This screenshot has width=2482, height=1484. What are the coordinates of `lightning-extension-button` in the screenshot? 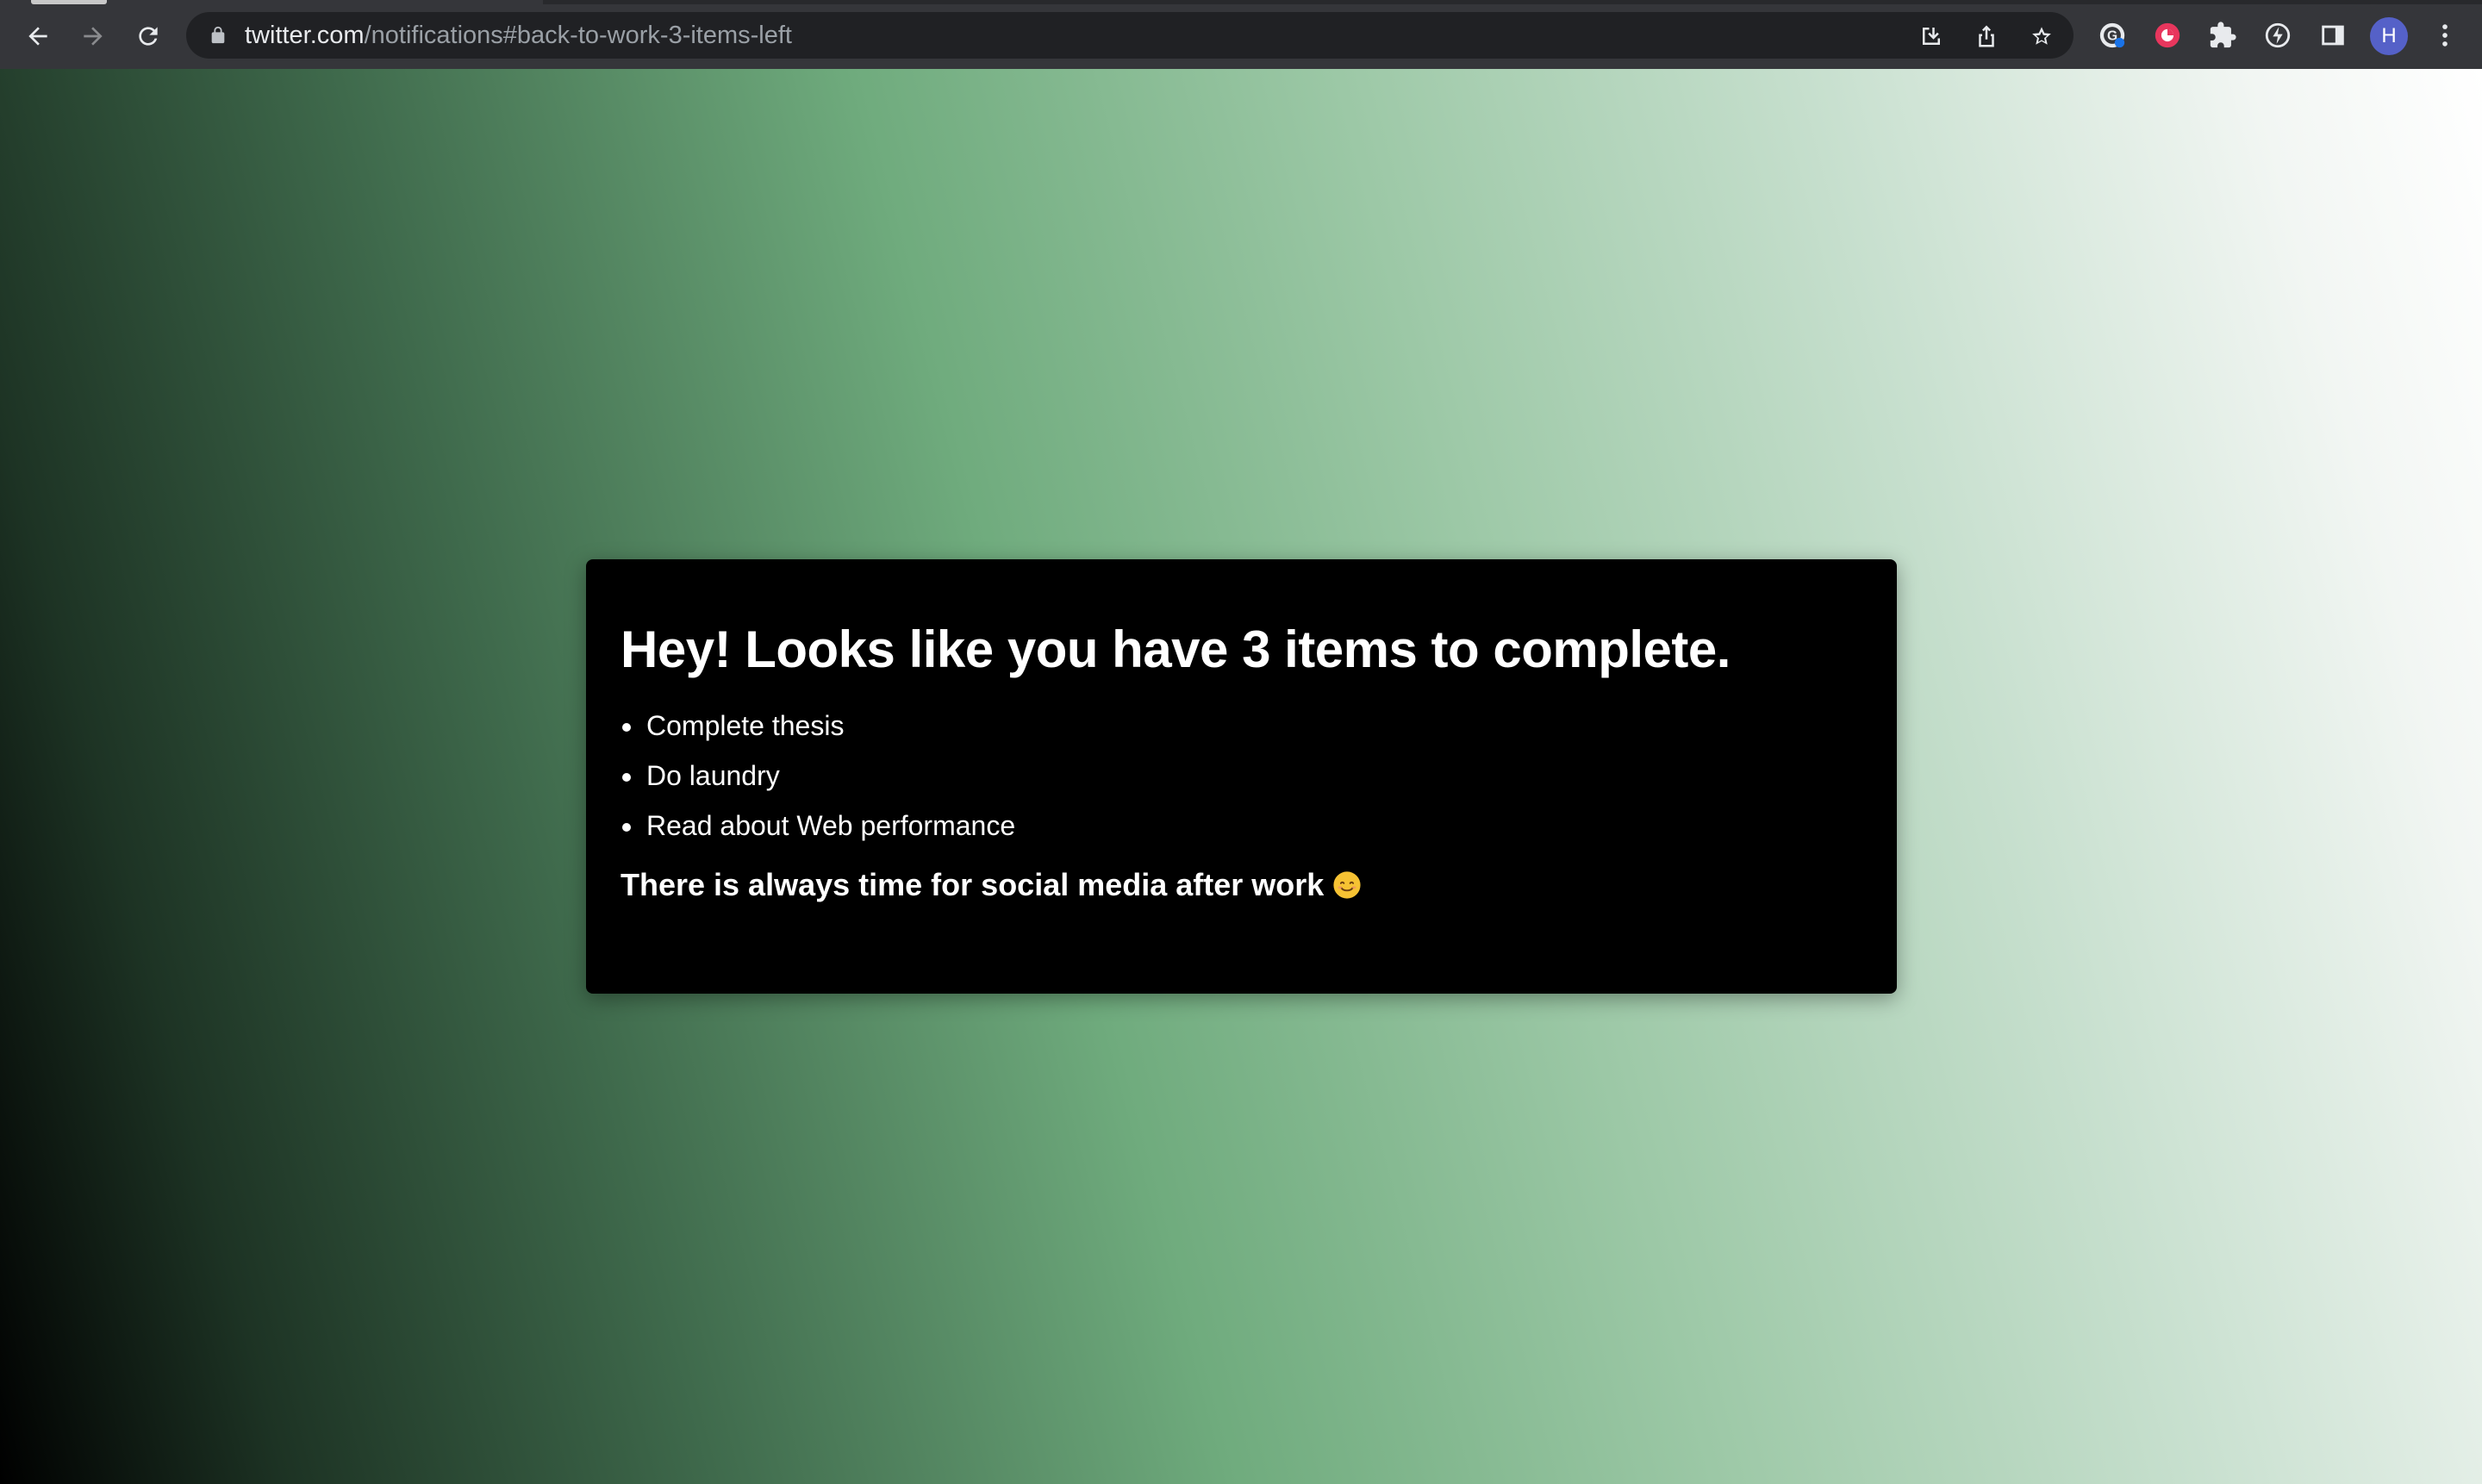 It's located at (2277, 35).